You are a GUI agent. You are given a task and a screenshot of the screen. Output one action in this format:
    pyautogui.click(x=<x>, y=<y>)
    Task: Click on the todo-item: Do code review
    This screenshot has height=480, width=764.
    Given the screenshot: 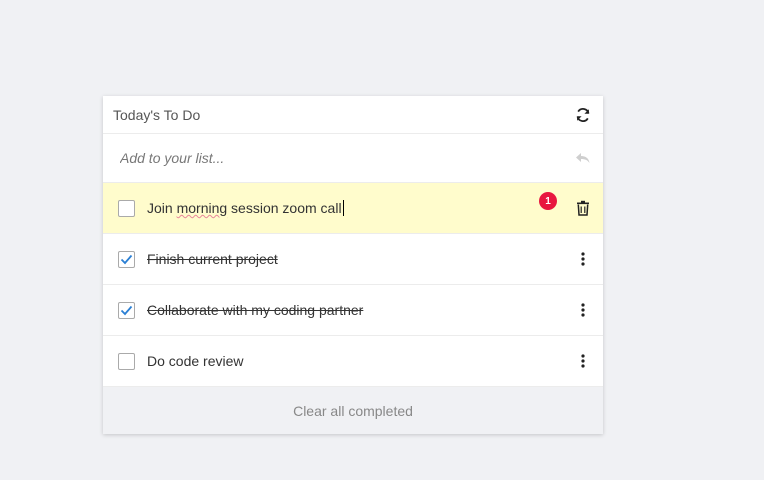 What is the action you would take?
    pyautogui.click(x=353, y=361)
    